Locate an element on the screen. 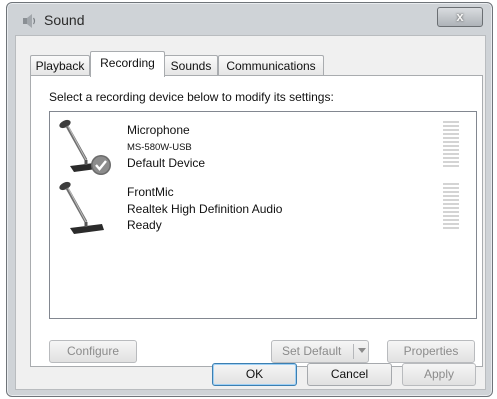  close-icon: x is located at coordinates (460, 16).